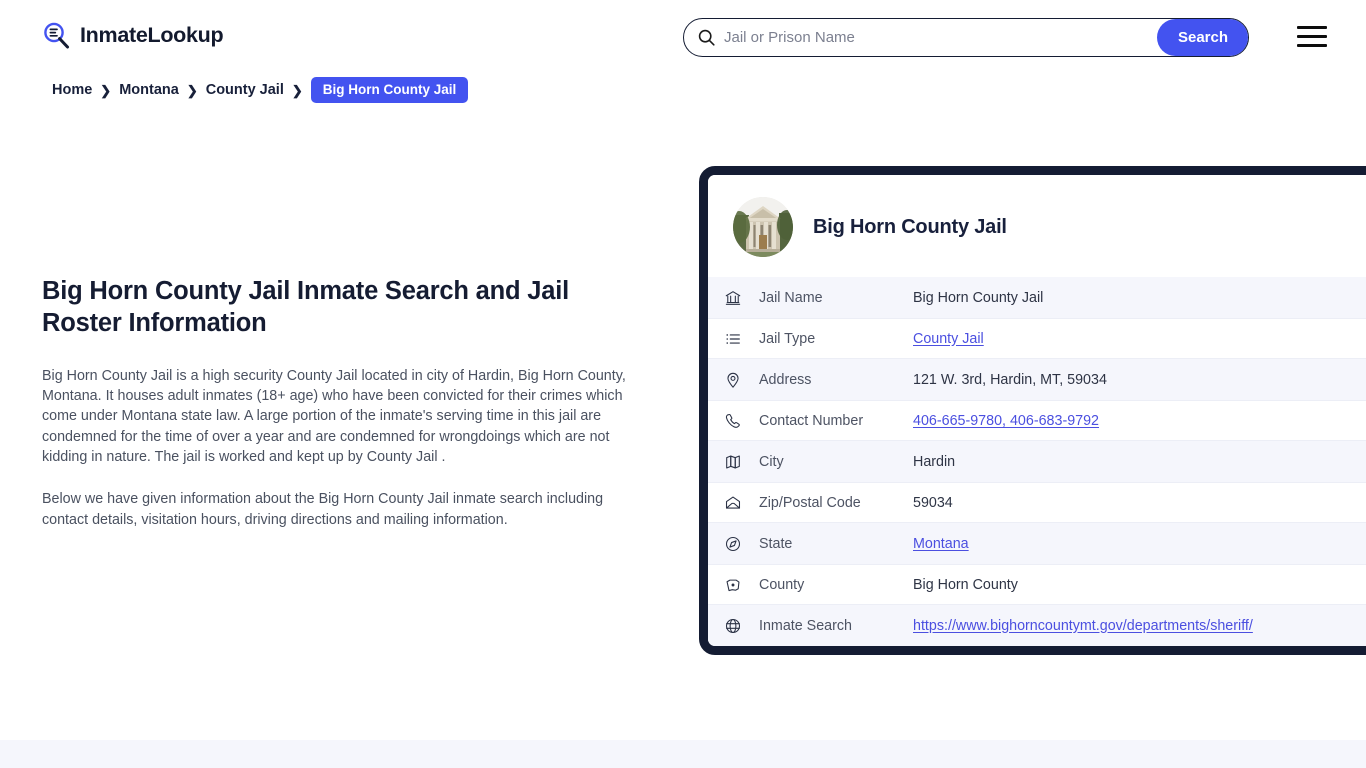  Describe the element at coordinates (683, 754) in the screenshot. I see `footer-band` at that location.